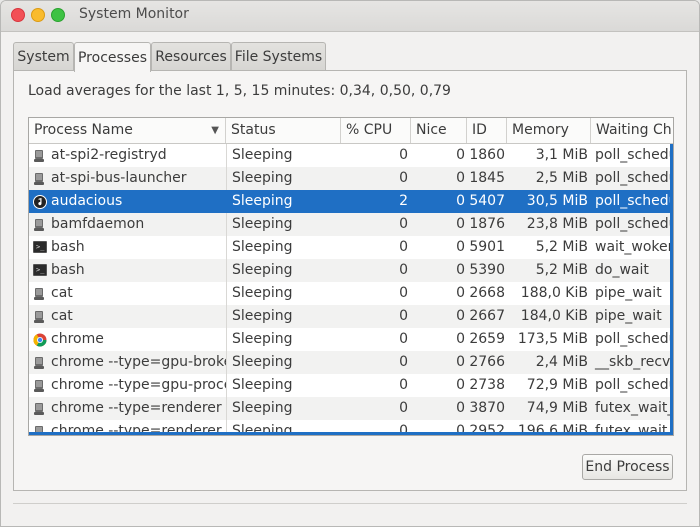 This screenshot has width=700, height=527. Describe the element at coordinates (554, 316) in the screenshot. I see `cell-memory: 184,0 KiB` at that location.